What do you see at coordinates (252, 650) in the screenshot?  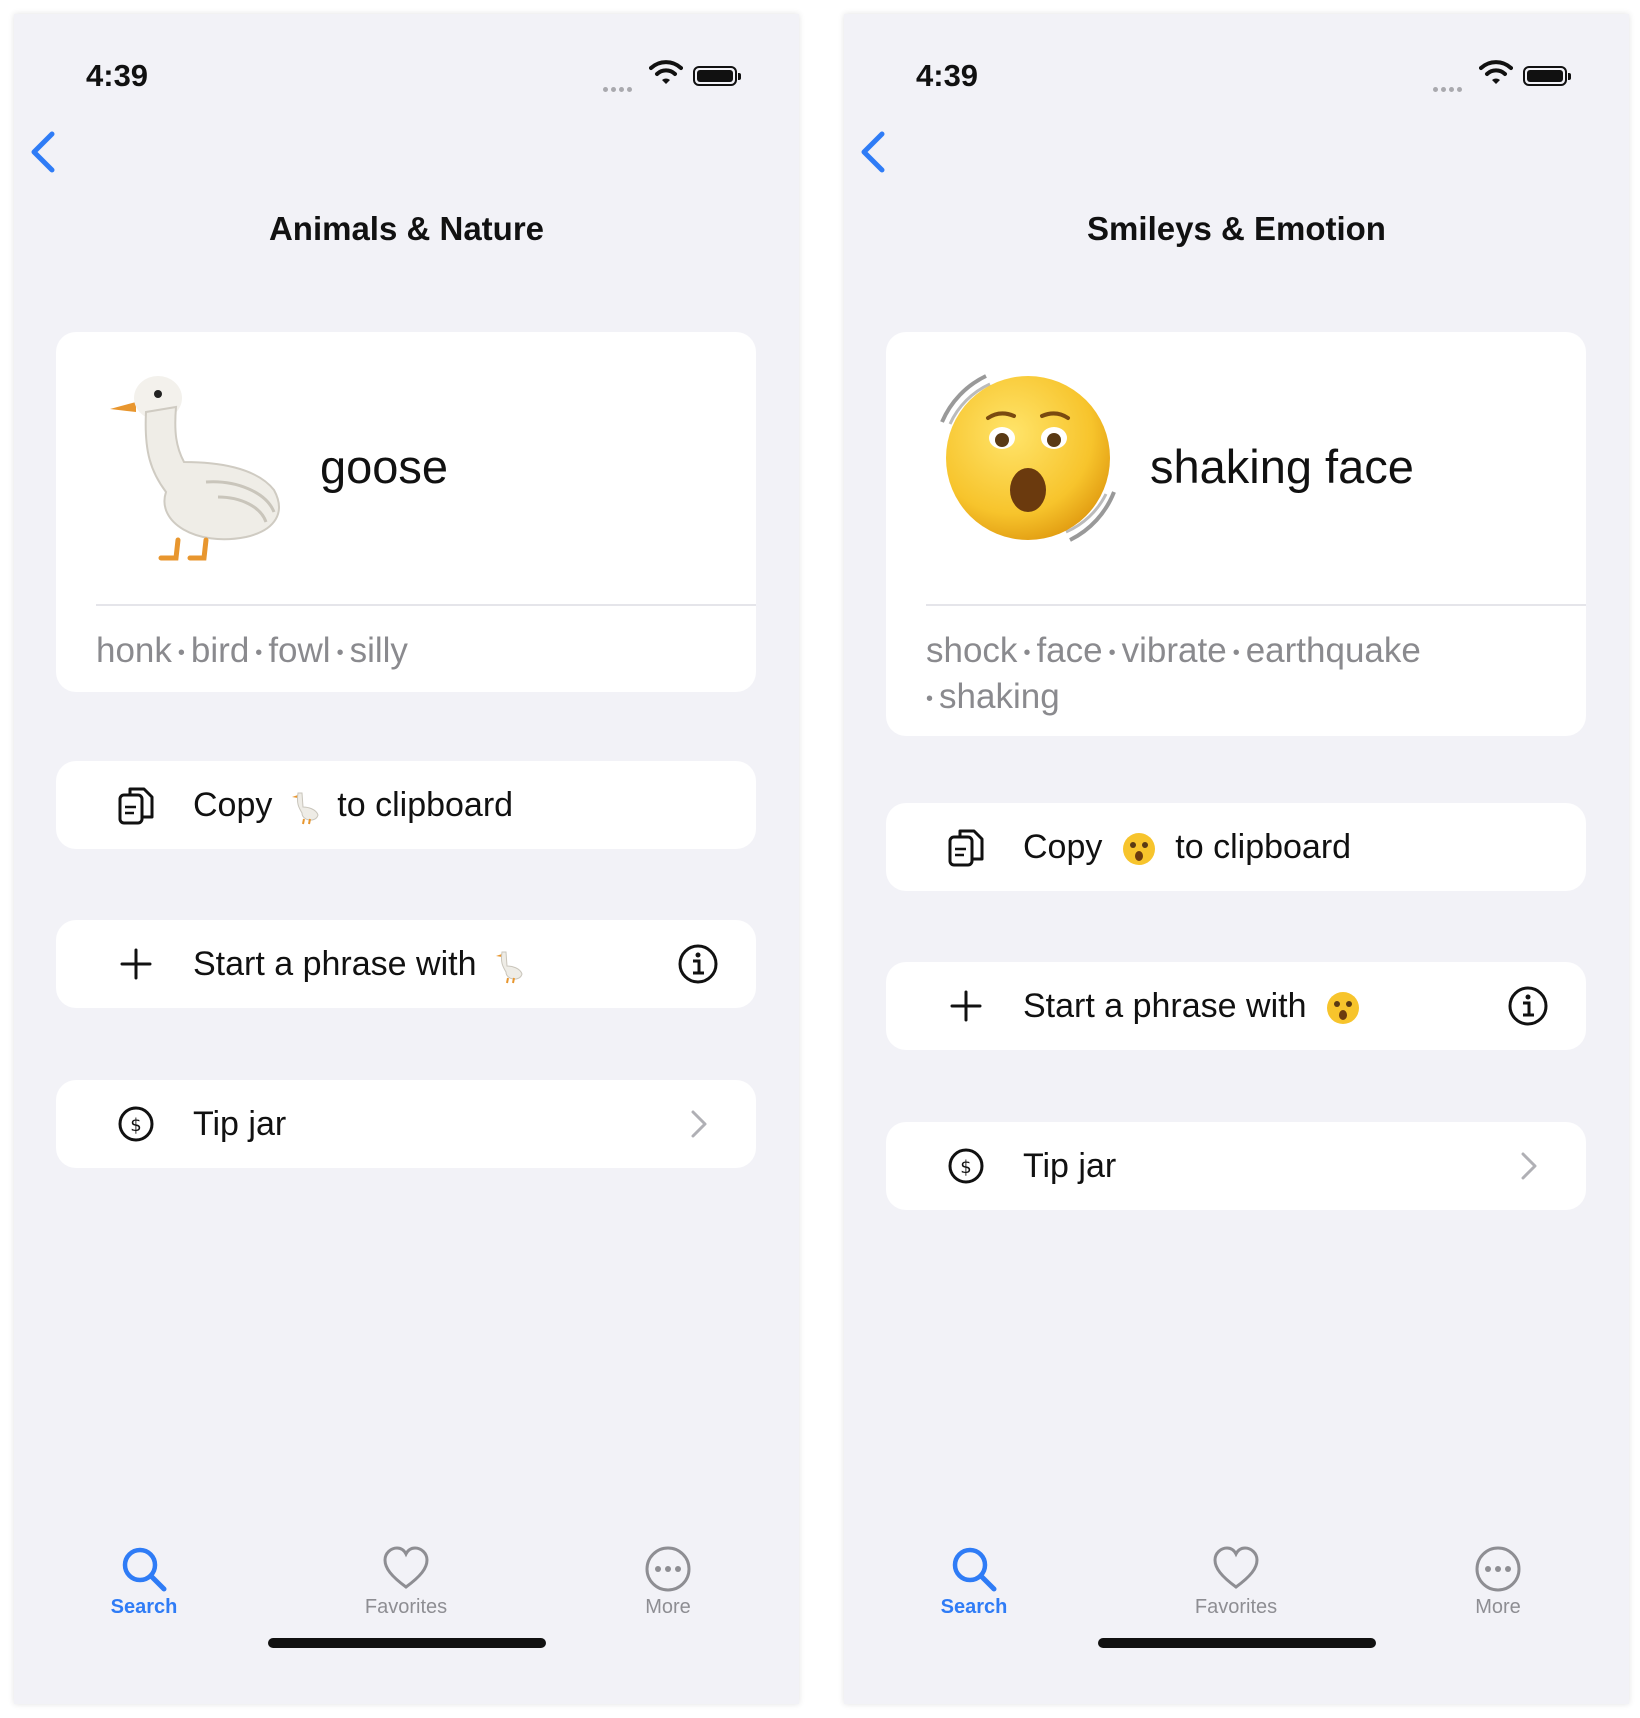 I see `emoji-tags: honk • bird • fowl • silly` at bounding box center [252, 650].